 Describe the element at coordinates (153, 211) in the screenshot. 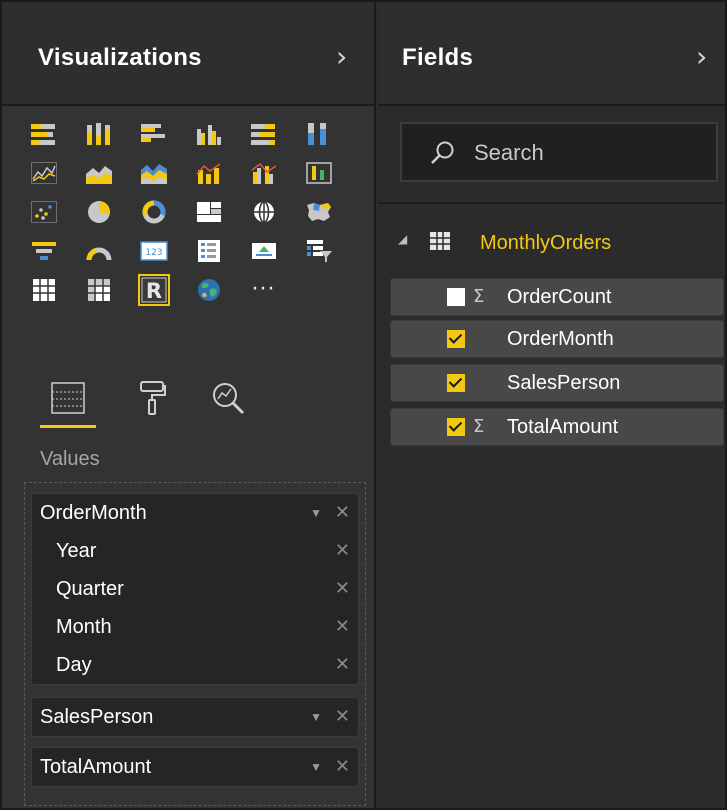

I see `donut-chart-icon` at that location.